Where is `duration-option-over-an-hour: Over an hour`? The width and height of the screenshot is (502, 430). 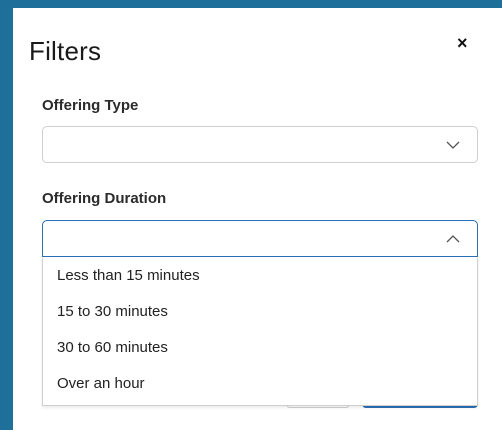 duration-option-over-an-hour: Over an hour is located at coordinates (260, 384).